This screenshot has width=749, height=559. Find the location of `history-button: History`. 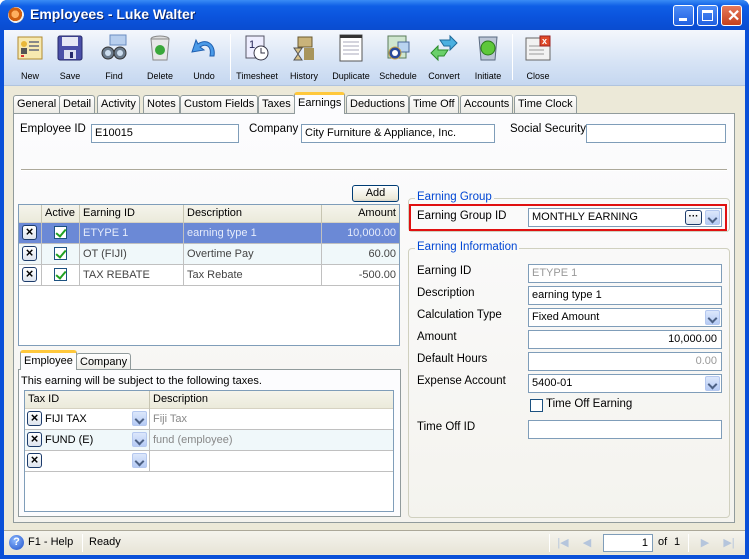

history-button: History is located at coordinates (304, 58).